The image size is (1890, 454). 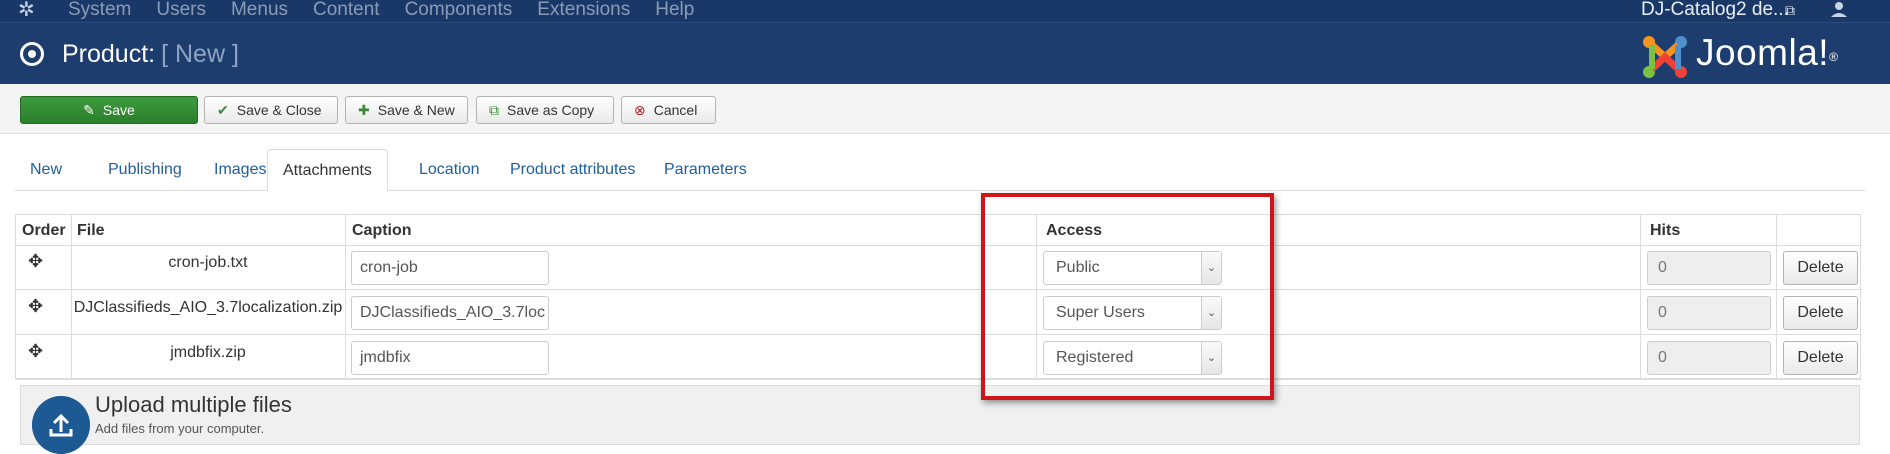 What do you see at coordinates (44, 230) in the screenshot?
I see `col-order: Order` at bounding box center [44, 230].